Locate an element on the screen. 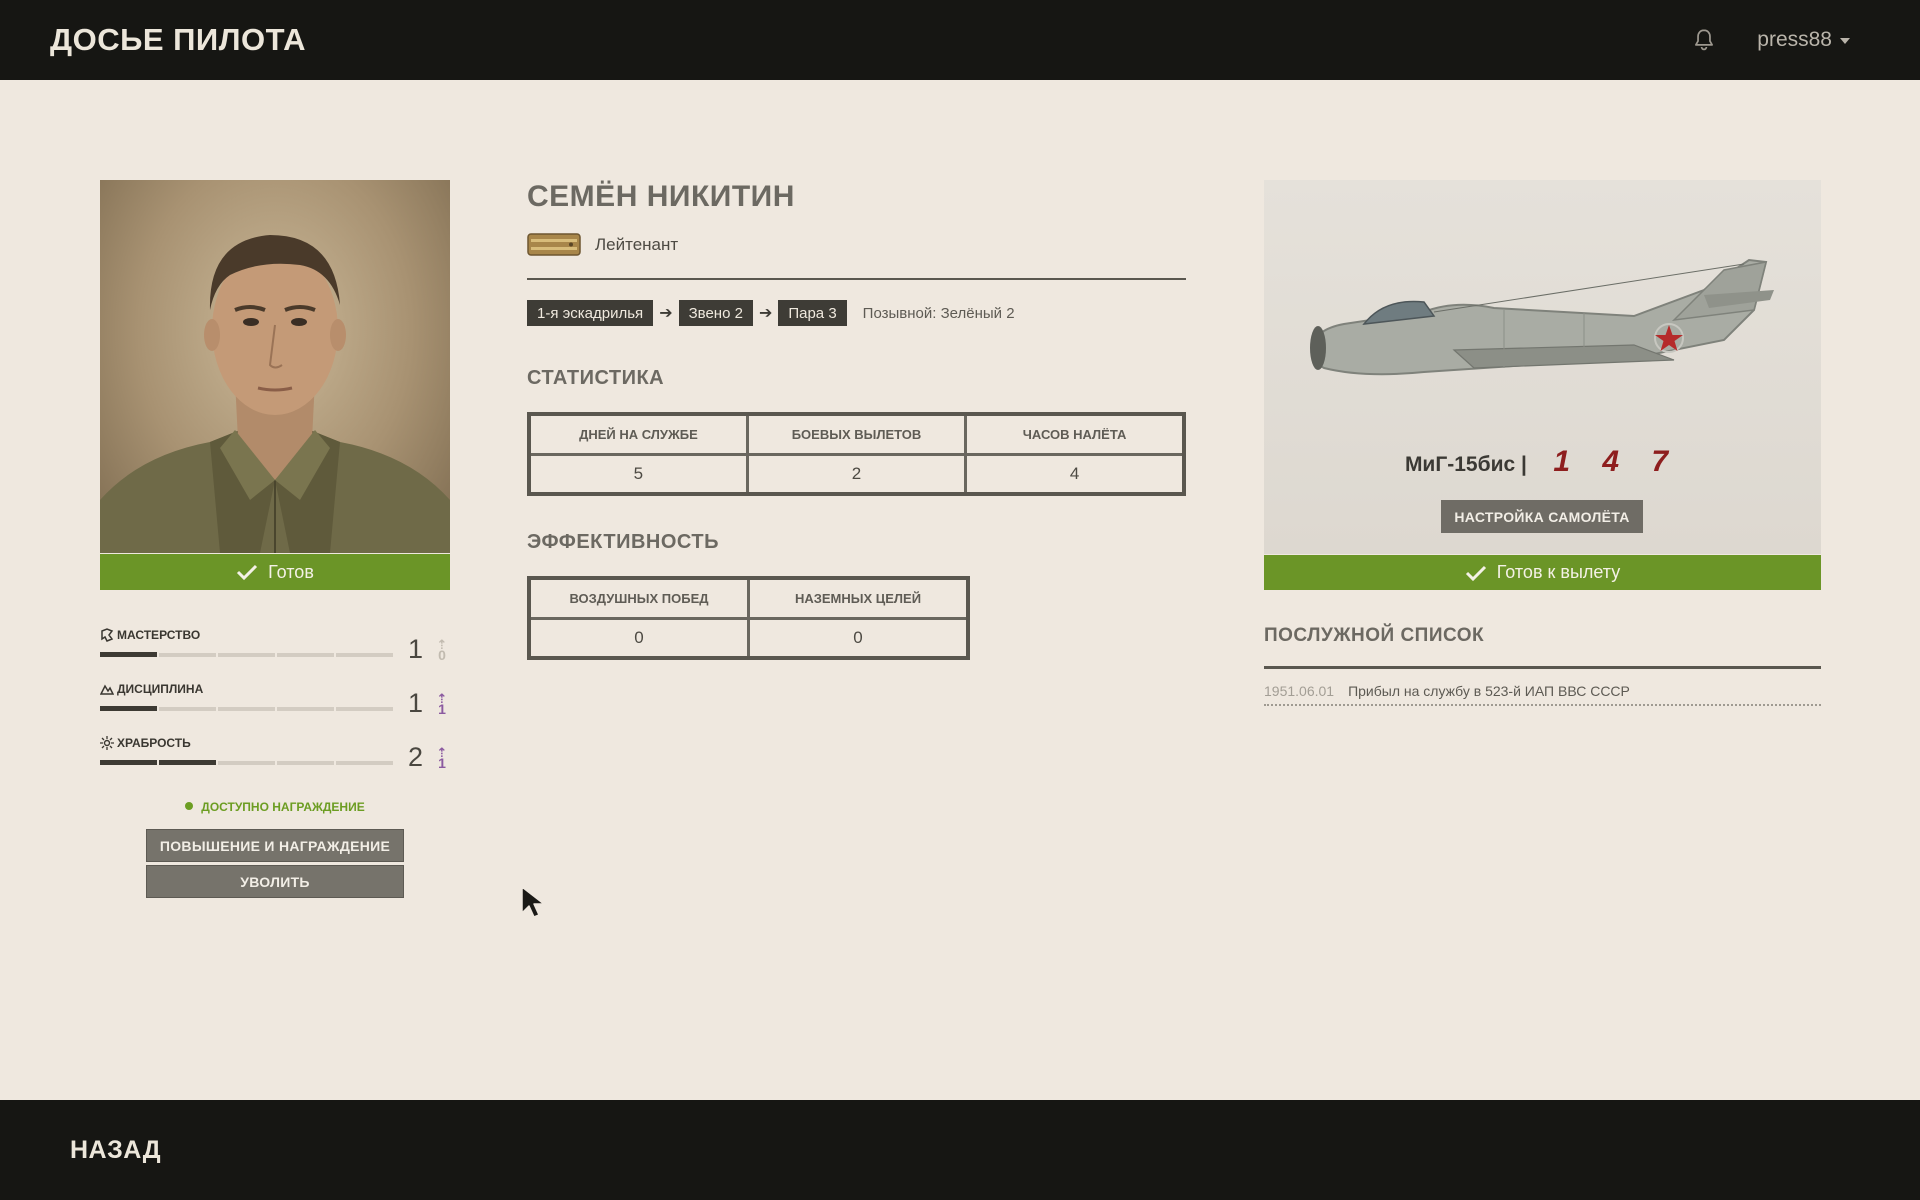 The width and height of the screenshot is (1920, 1200). table-cell: 4 is located at coordinates (1075, 474).